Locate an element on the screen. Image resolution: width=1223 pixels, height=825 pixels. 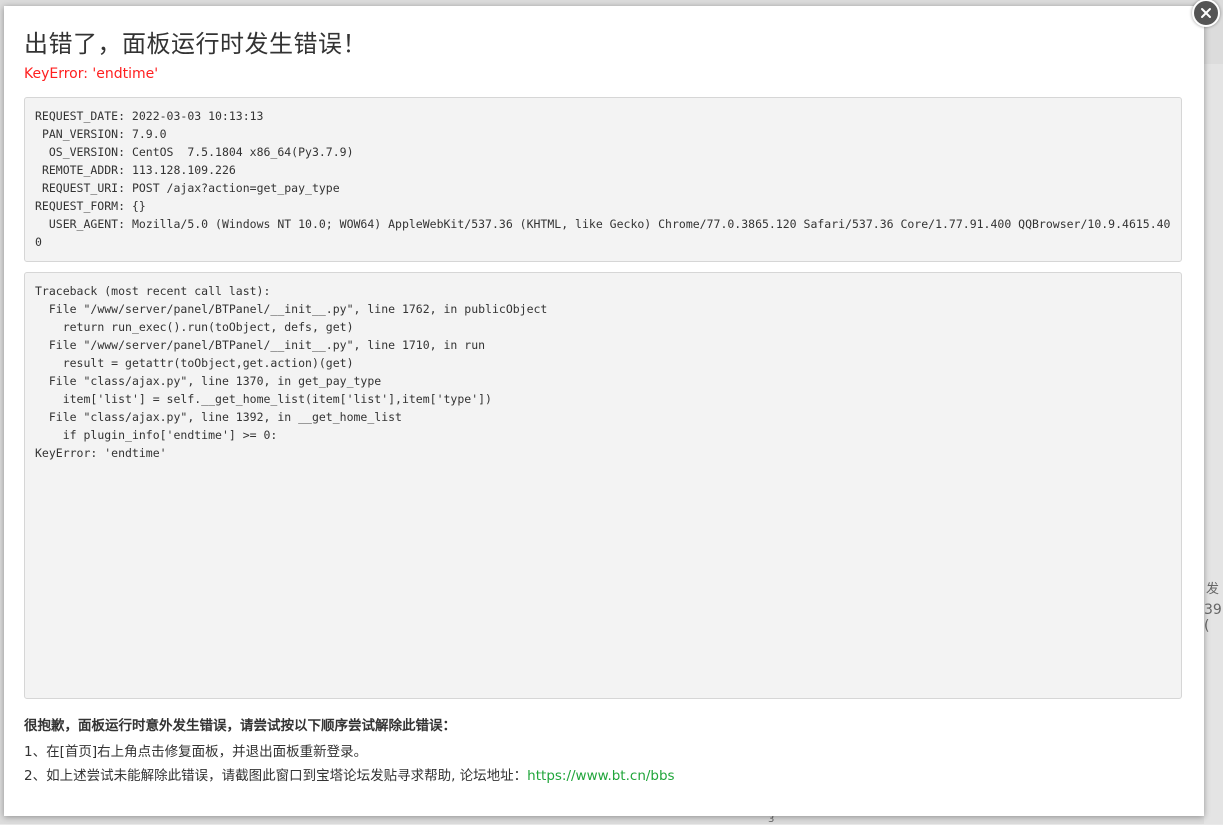
help-step-1: 1、在[首页]右上角点击修复面板，并退出面板重新登录。 is located at coordinates (196, 752).